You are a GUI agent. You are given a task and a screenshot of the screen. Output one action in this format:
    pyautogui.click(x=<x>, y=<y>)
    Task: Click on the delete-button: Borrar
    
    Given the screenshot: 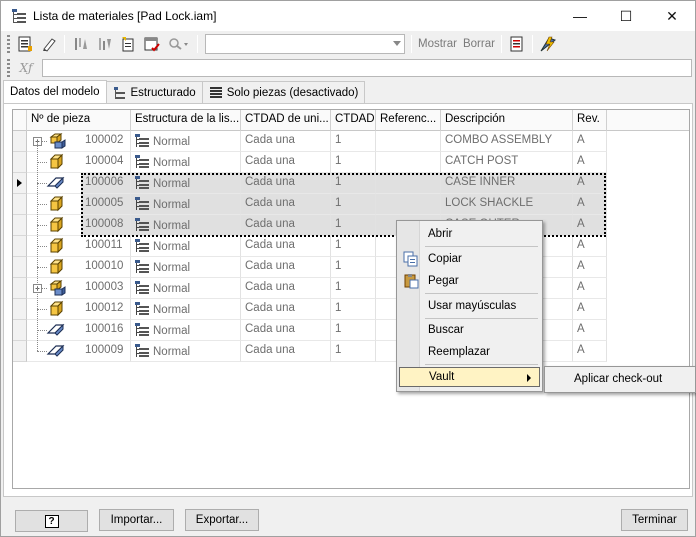 What is the action you would take?
    pyautogui.click(x=479, y=44)
    